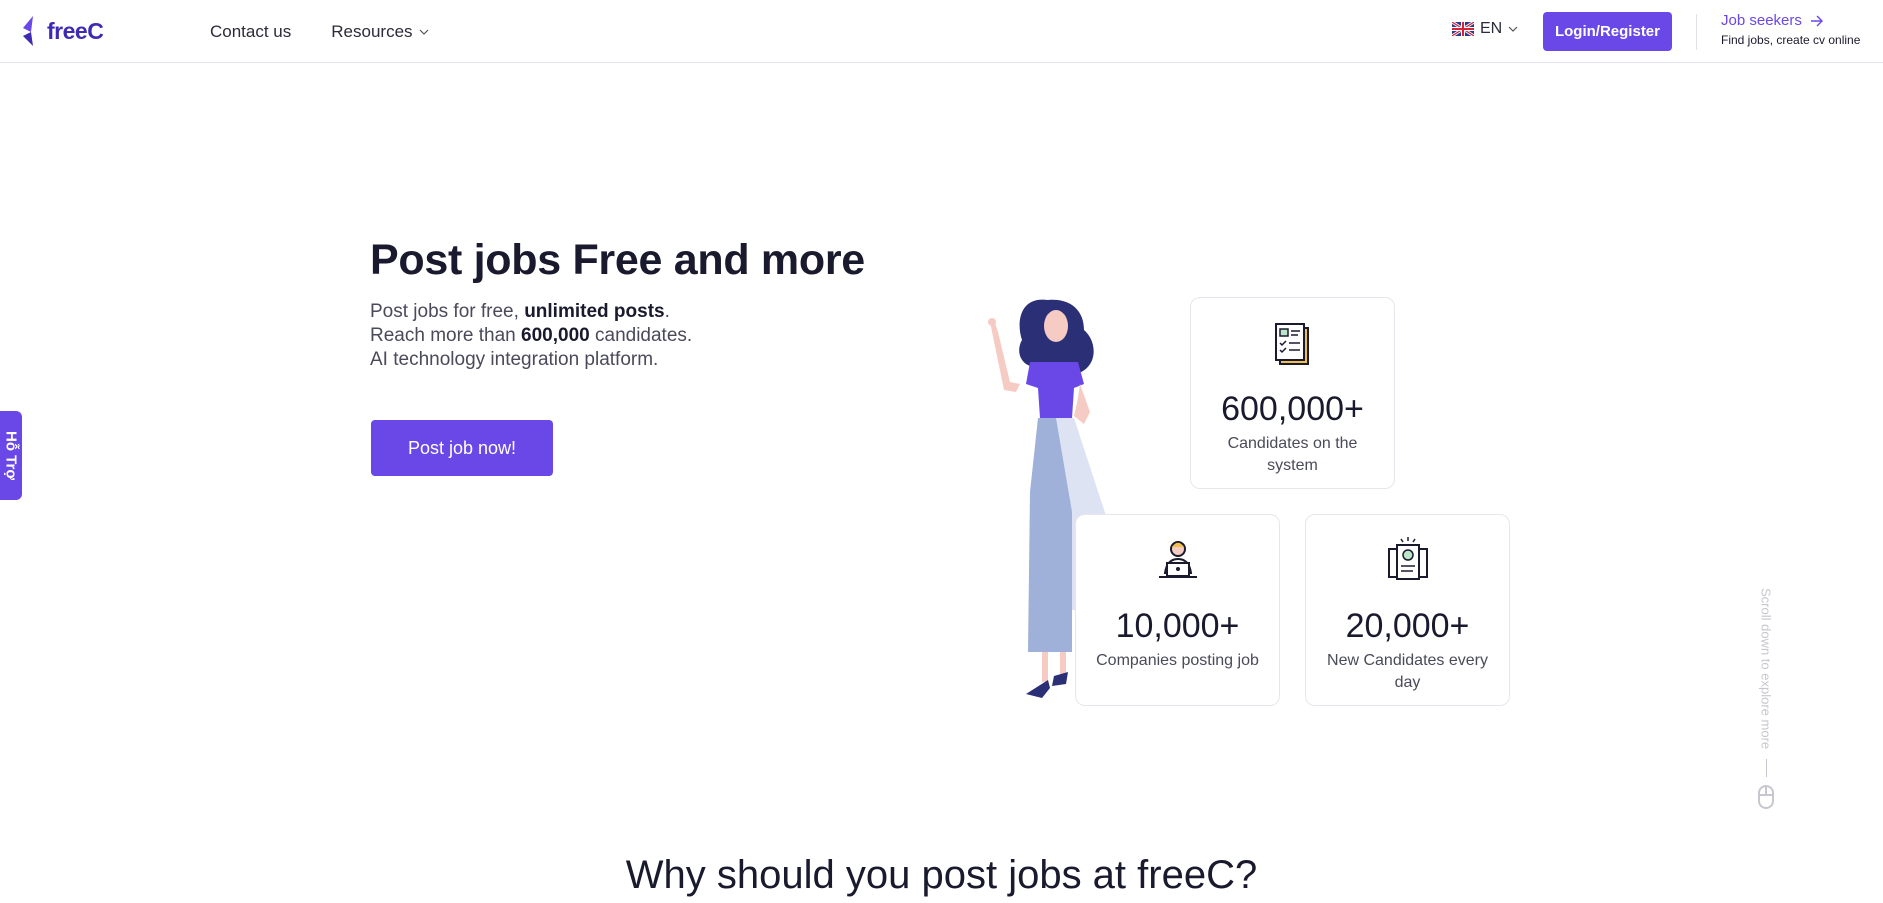 The height and width of the screenshot is (903, 1883). I want to click on job-seekers-label: Job seekers, so click(1761, 20).